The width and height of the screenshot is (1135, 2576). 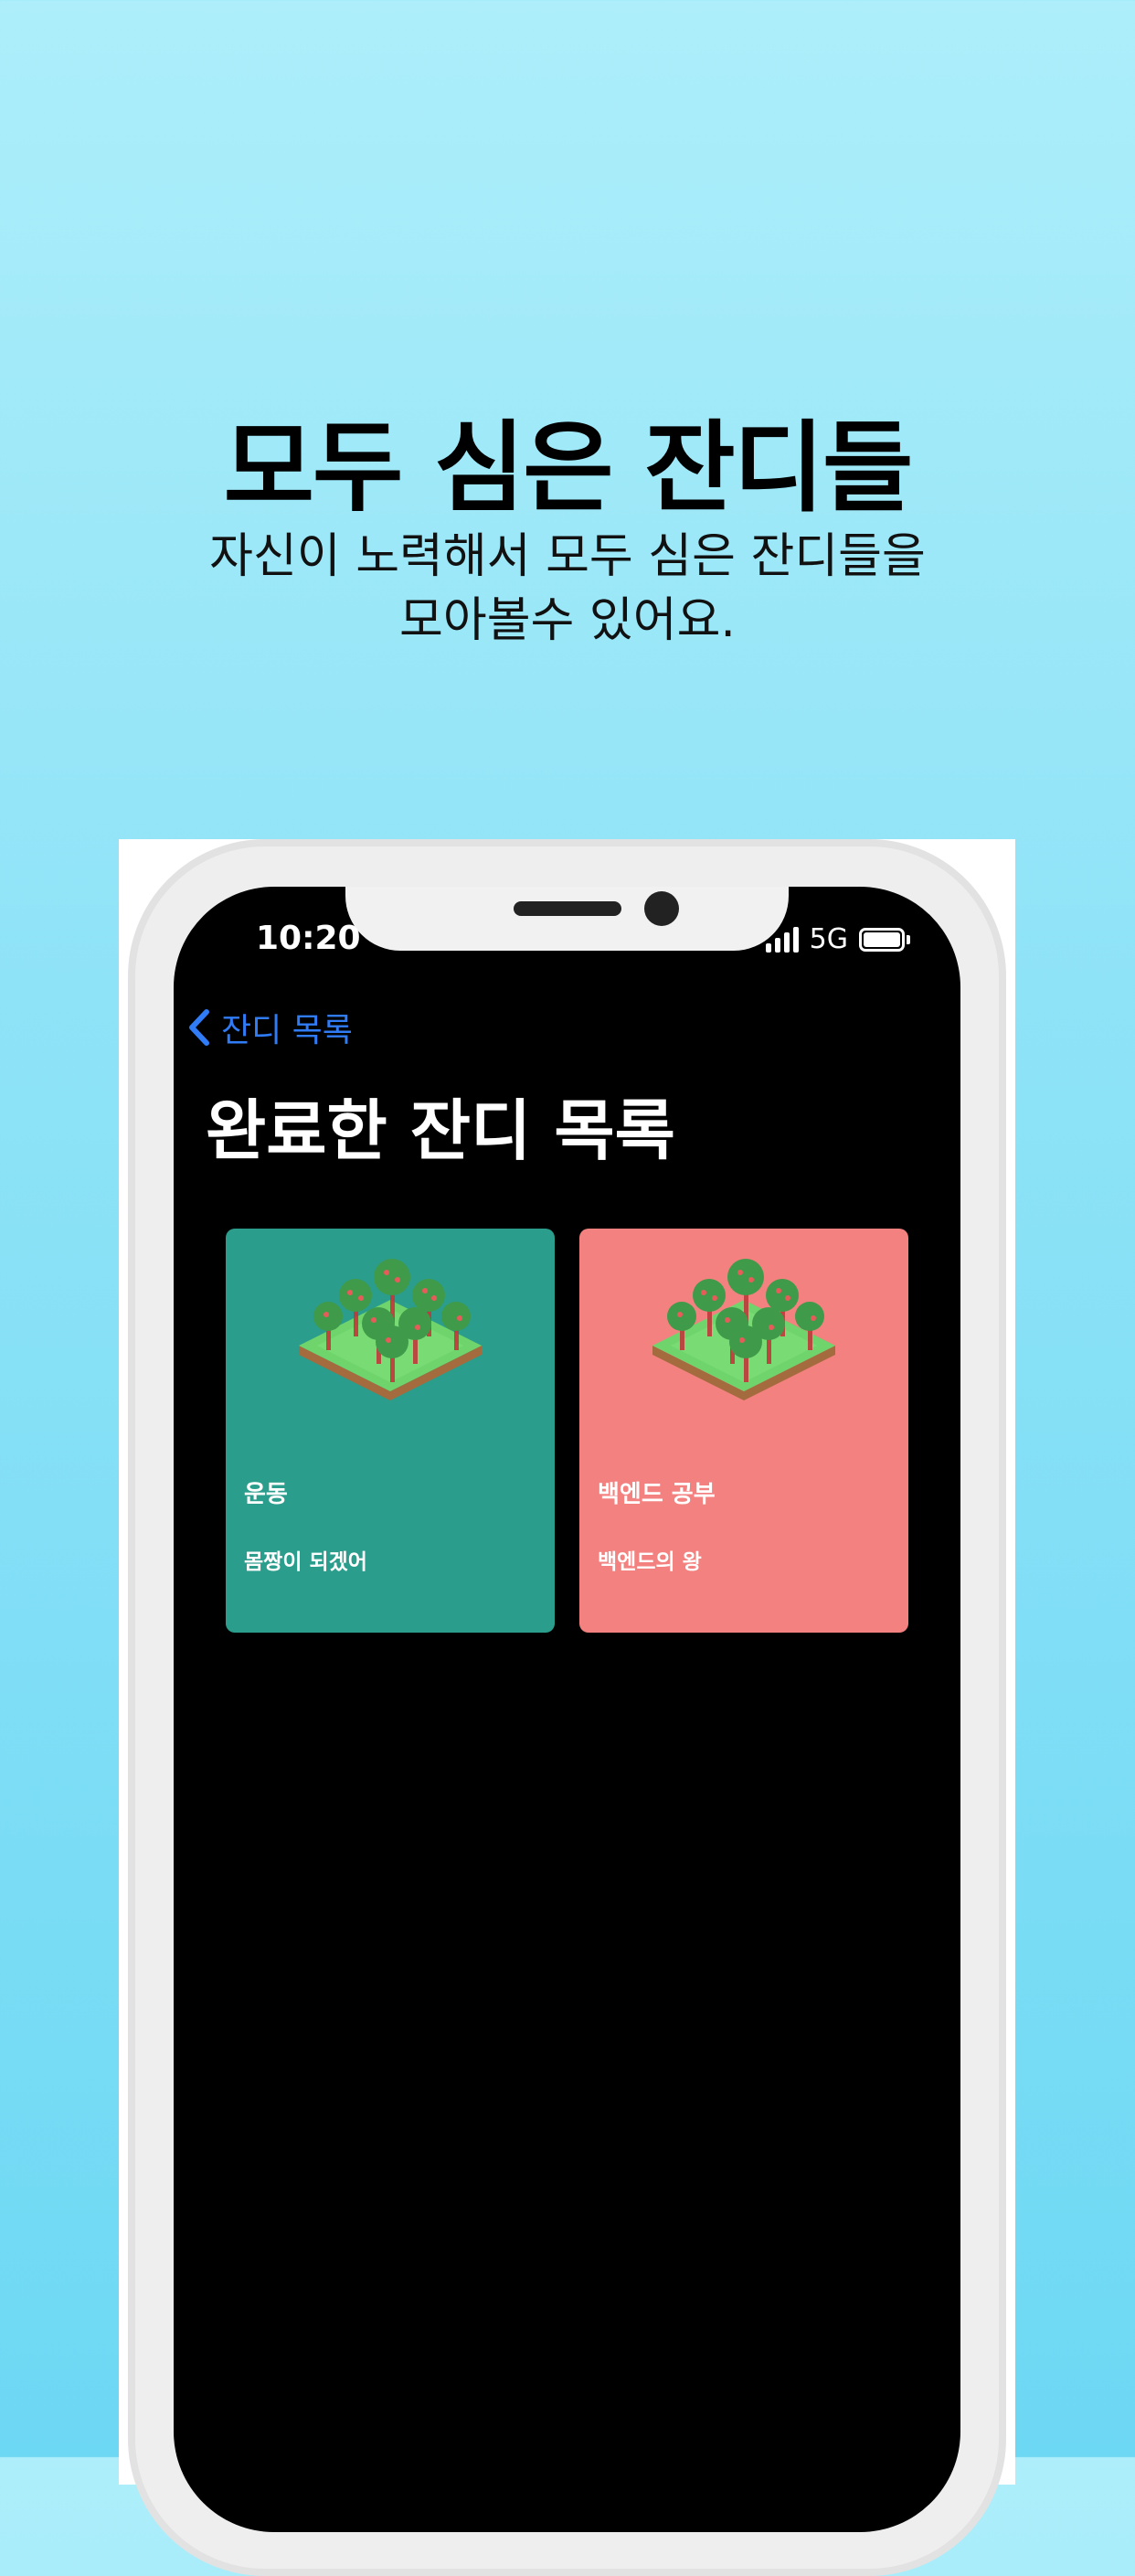 I want to click on back-button-label: 잔디 목록, so click(x=287, y=1030).